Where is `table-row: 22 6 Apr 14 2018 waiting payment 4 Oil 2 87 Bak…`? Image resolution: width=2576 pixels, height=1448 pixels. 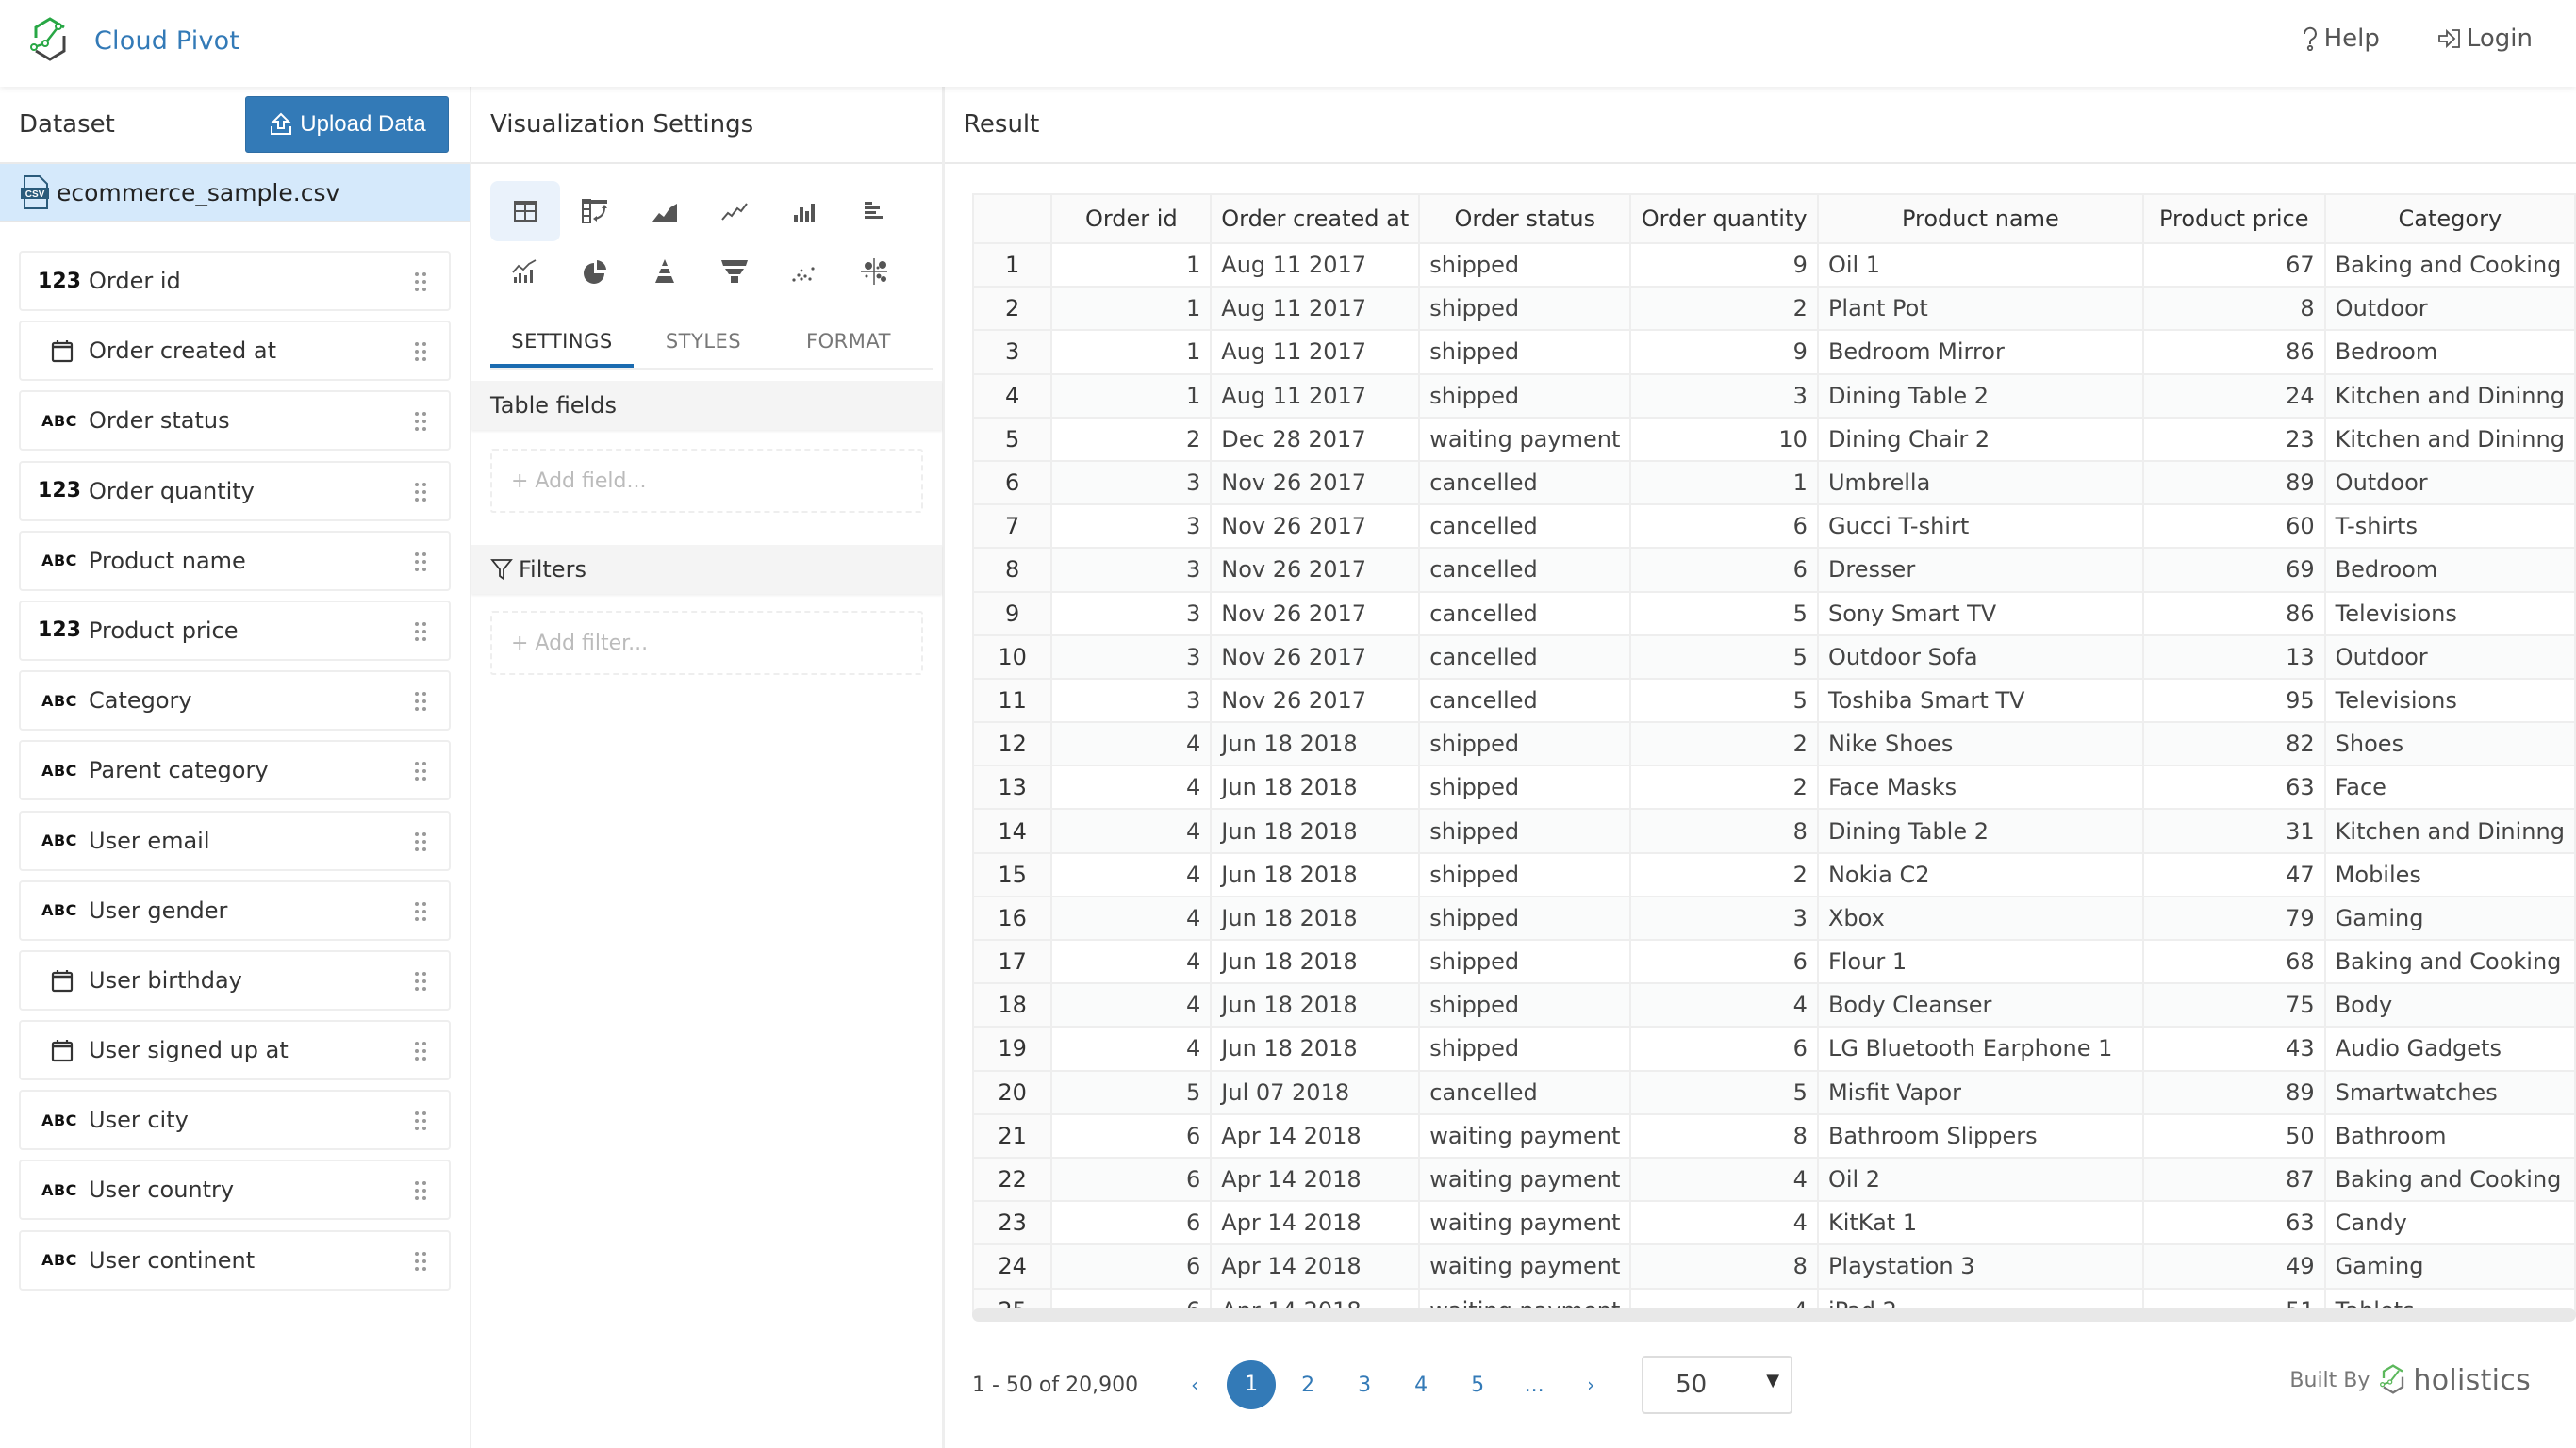
table-row: 22 6 Apr 14 2018 waiting payment 4 Oil 2 87 Bak… is located at coordinates (1774, 1179).